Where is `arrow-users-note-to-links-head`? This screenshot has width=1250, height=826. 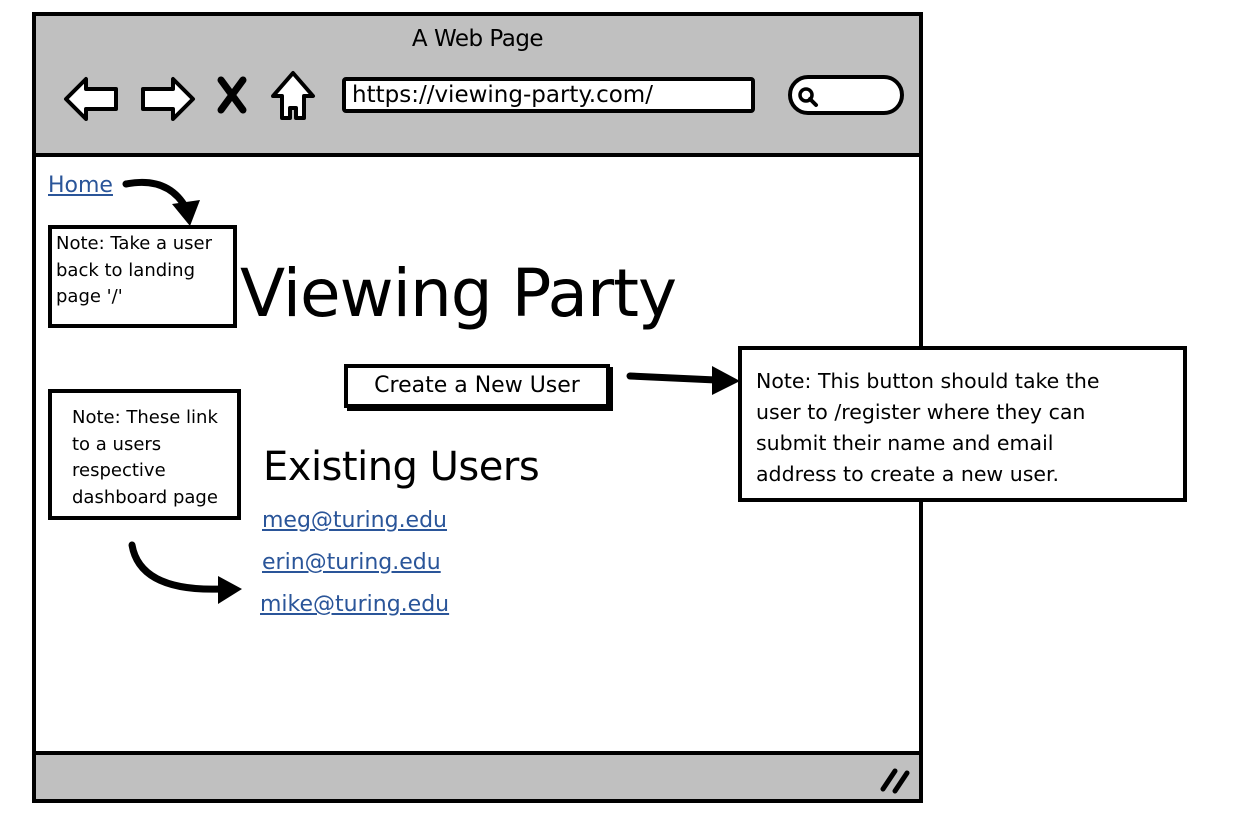 arrow-users-note-to-links-head is located at coordinates (230, 590).